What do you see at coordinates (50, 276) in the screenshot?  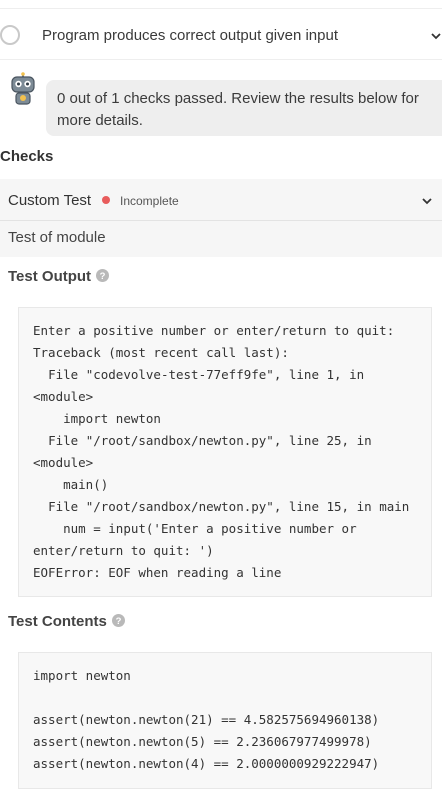 I see `test-output-label: Test Output` at bounding box center [50, 276].